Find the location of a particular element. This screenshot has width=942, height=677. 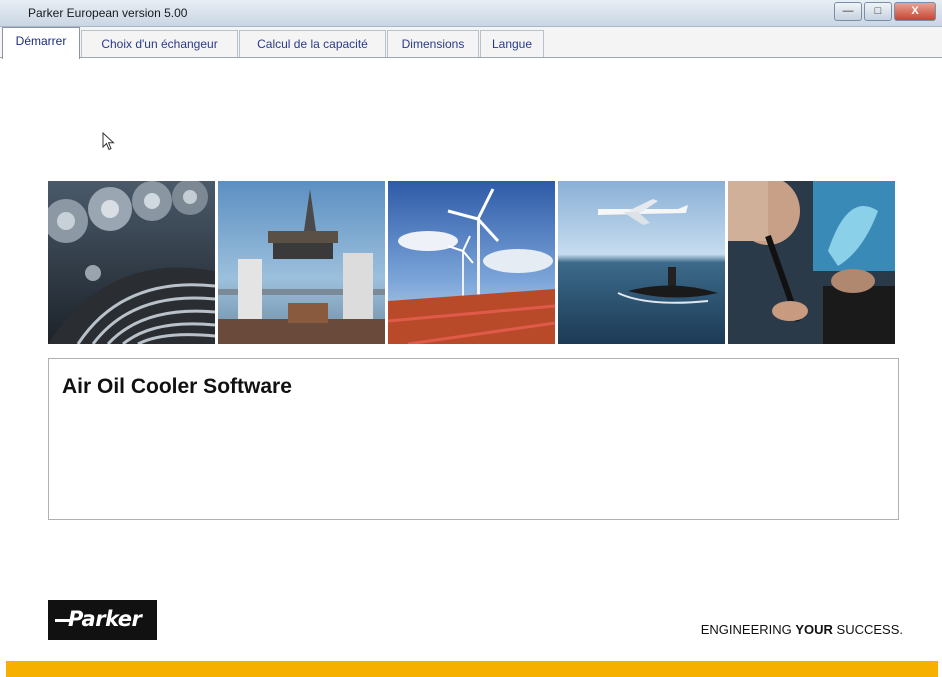

tagline-emphasis: YOUR is located at coordinates (814, 629).